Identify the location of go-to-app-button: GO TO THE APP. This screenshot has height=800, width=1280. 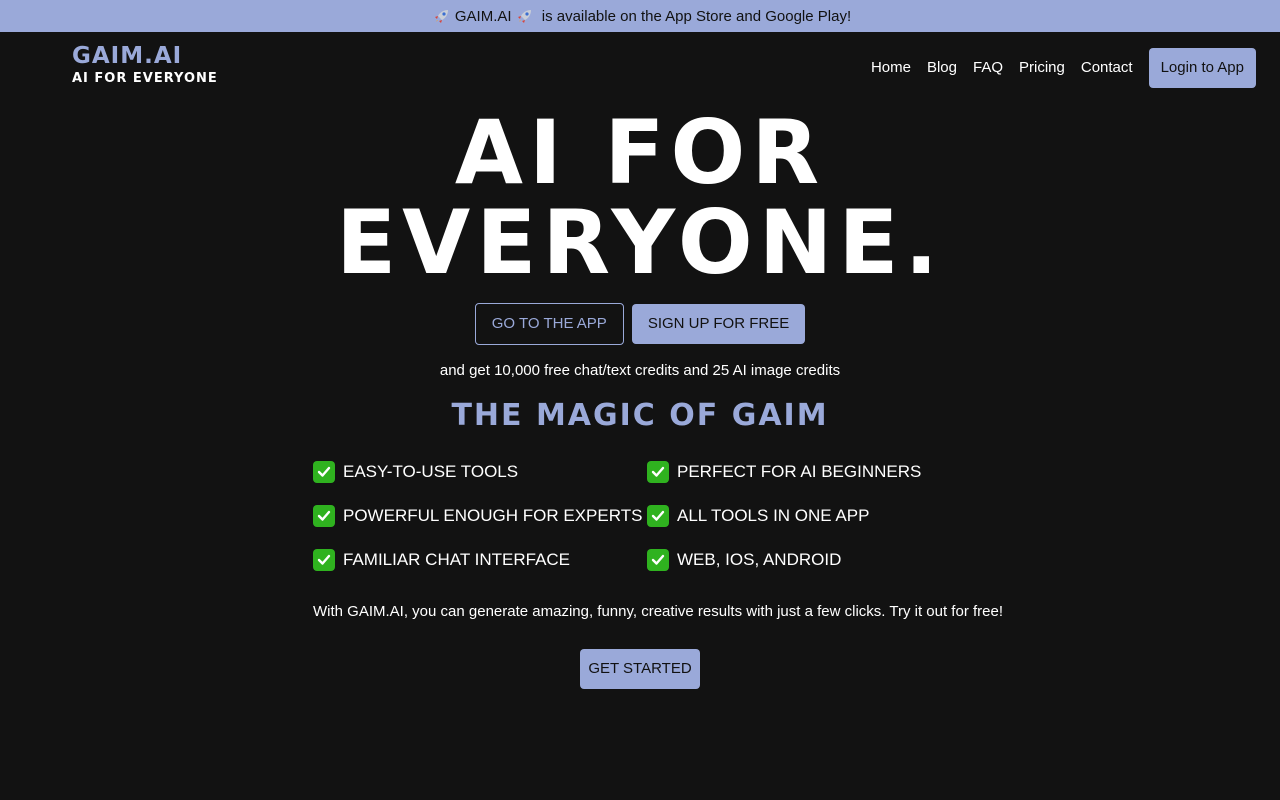
(549, 324).